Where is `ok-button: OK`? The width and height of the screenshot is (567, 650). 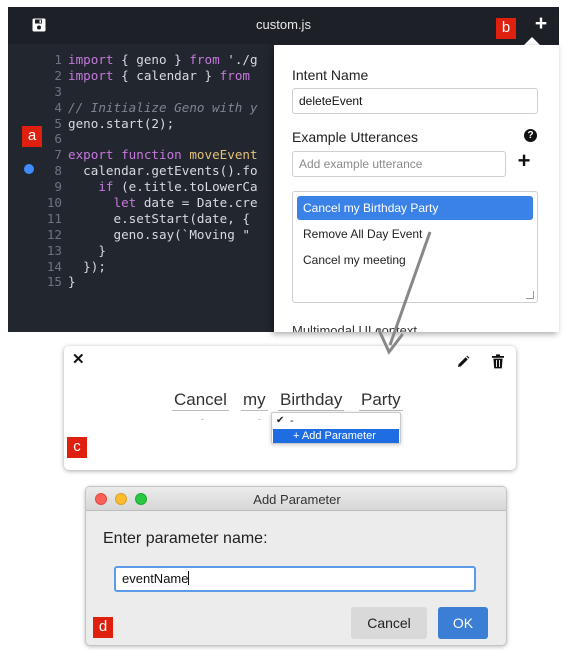 ok-button: OK is located at coordinates (463, 623).